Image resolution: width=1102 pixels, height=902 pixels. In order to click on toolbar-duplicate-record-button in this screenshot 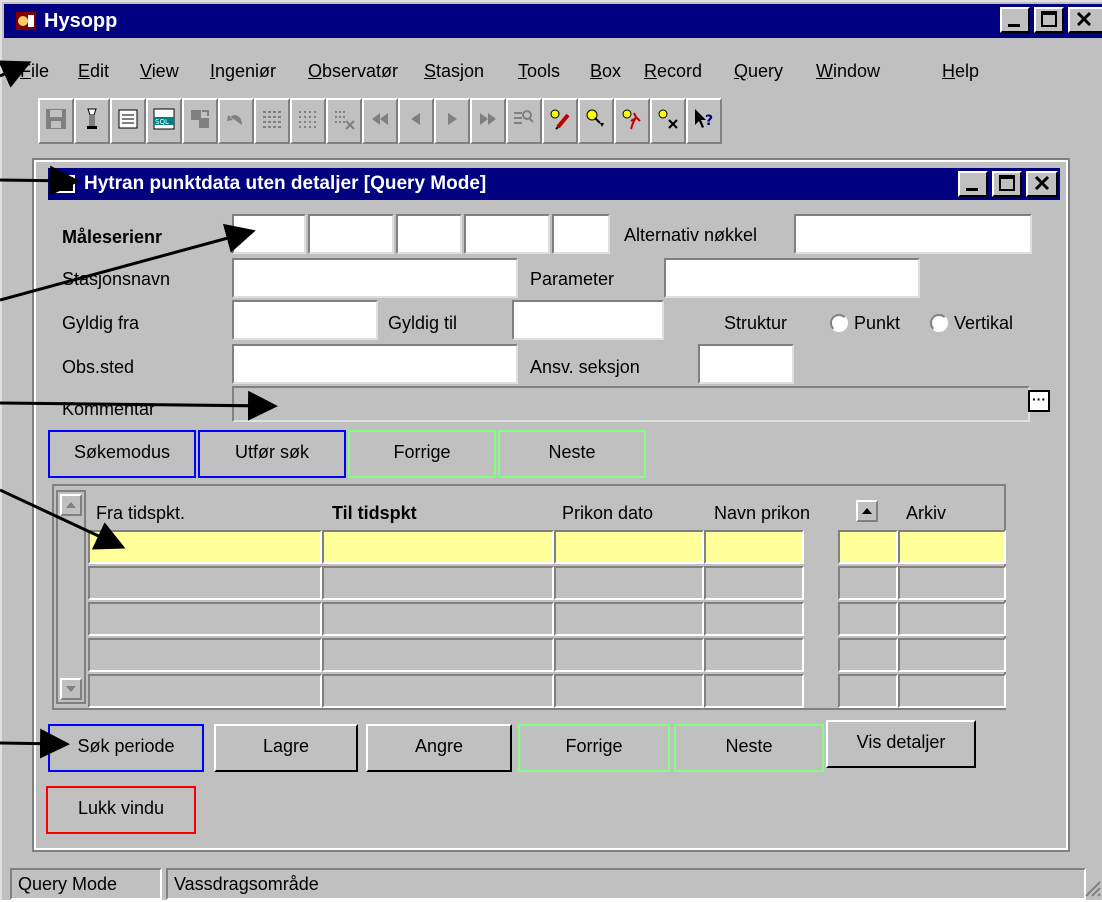, I will do `click(308, 121)`.